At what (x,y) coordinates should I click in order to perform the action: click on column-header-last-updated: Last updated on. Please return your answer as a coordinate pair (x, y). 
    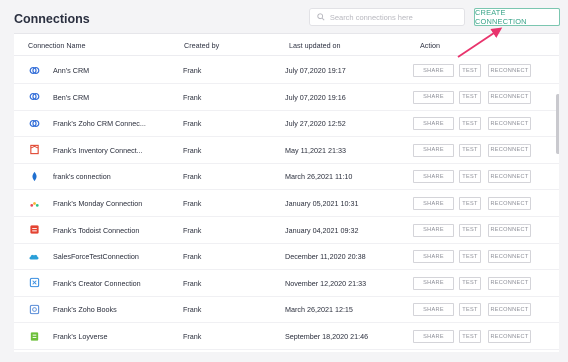
    Looking at the image, I should click on (315, 45).